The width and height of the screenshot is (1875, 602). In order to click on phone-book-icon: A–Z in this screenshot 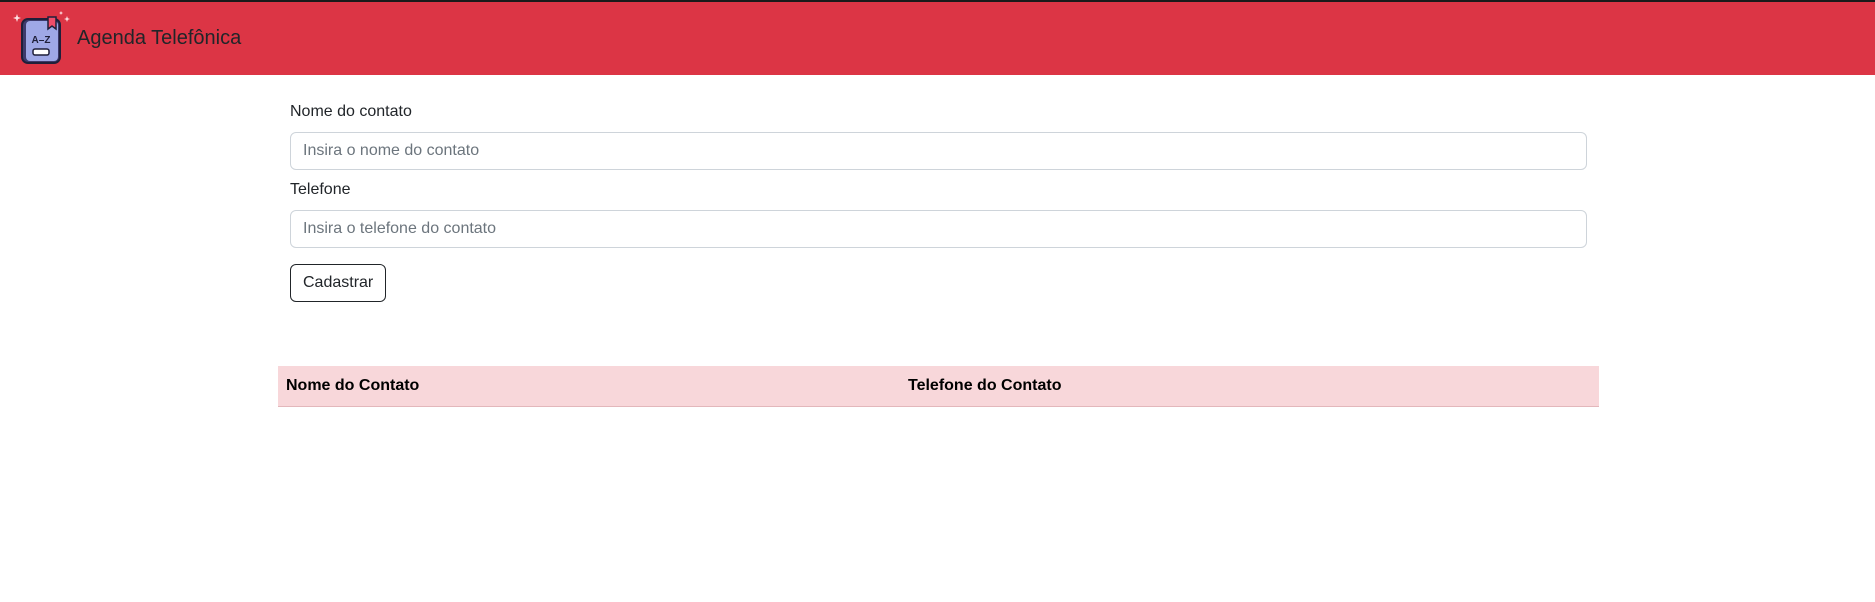, I will do `click(41, 37)`.